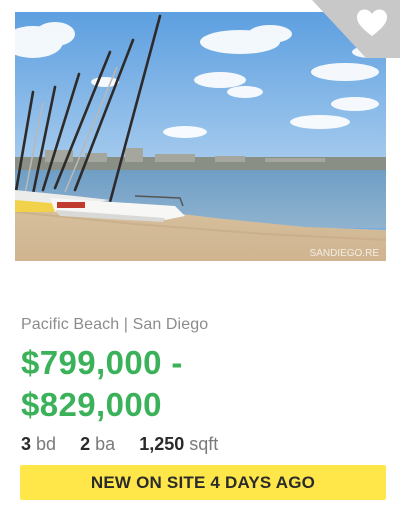  What do you see at coordinates (46, 444) in the screenshot?
I see `beds-unit: bd` at bounding box center [46, 444].